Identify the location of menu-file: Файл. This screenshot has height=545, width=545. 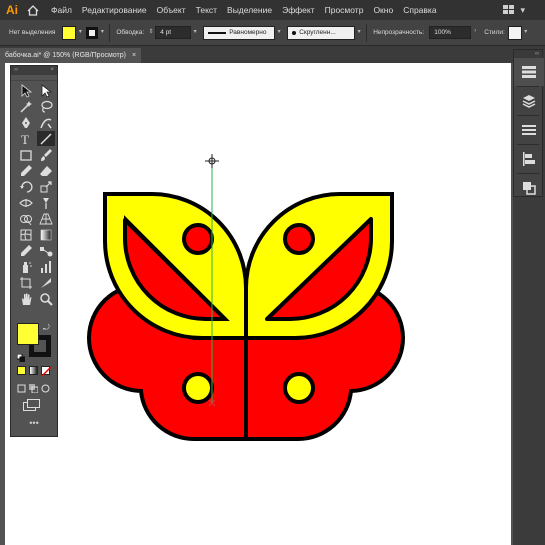
(61, 10).